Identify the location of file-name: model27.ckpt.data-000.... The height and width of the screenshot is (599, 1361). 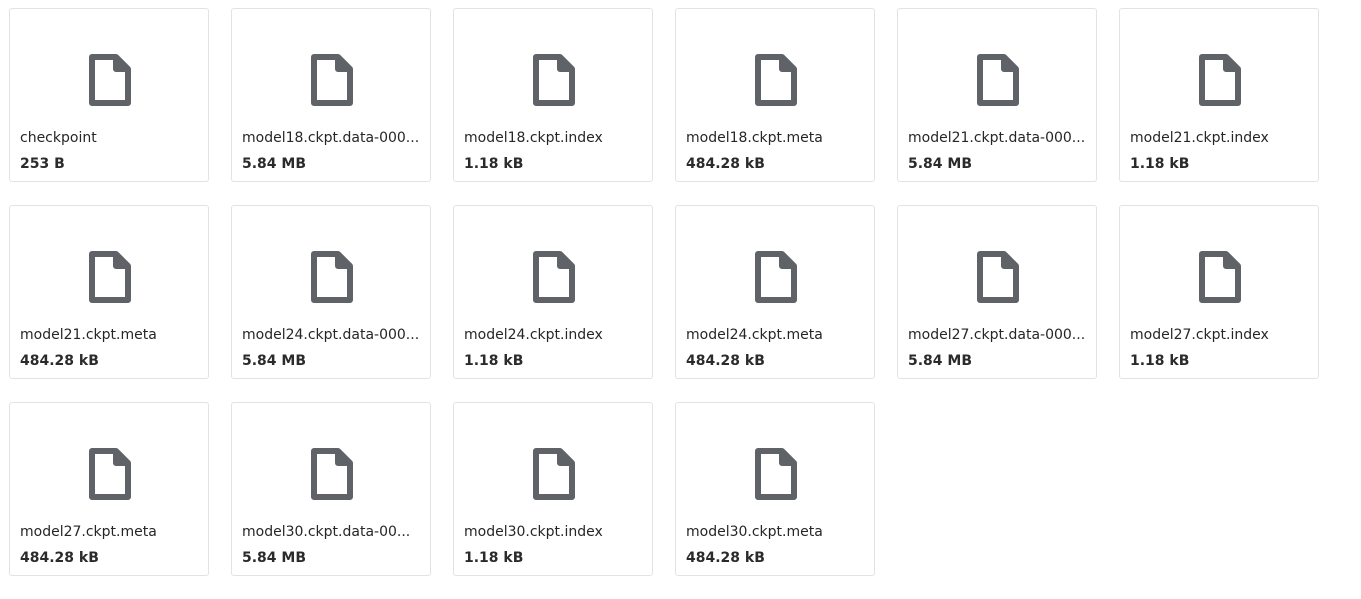
(997, 335).